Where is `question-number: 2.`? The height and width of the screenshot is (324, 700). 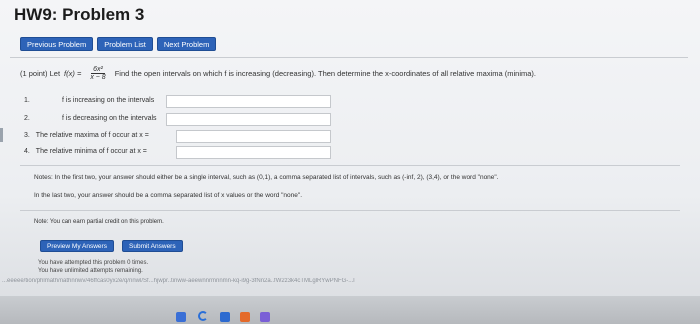 question-number: 2. is located at coordinates (27, 118).